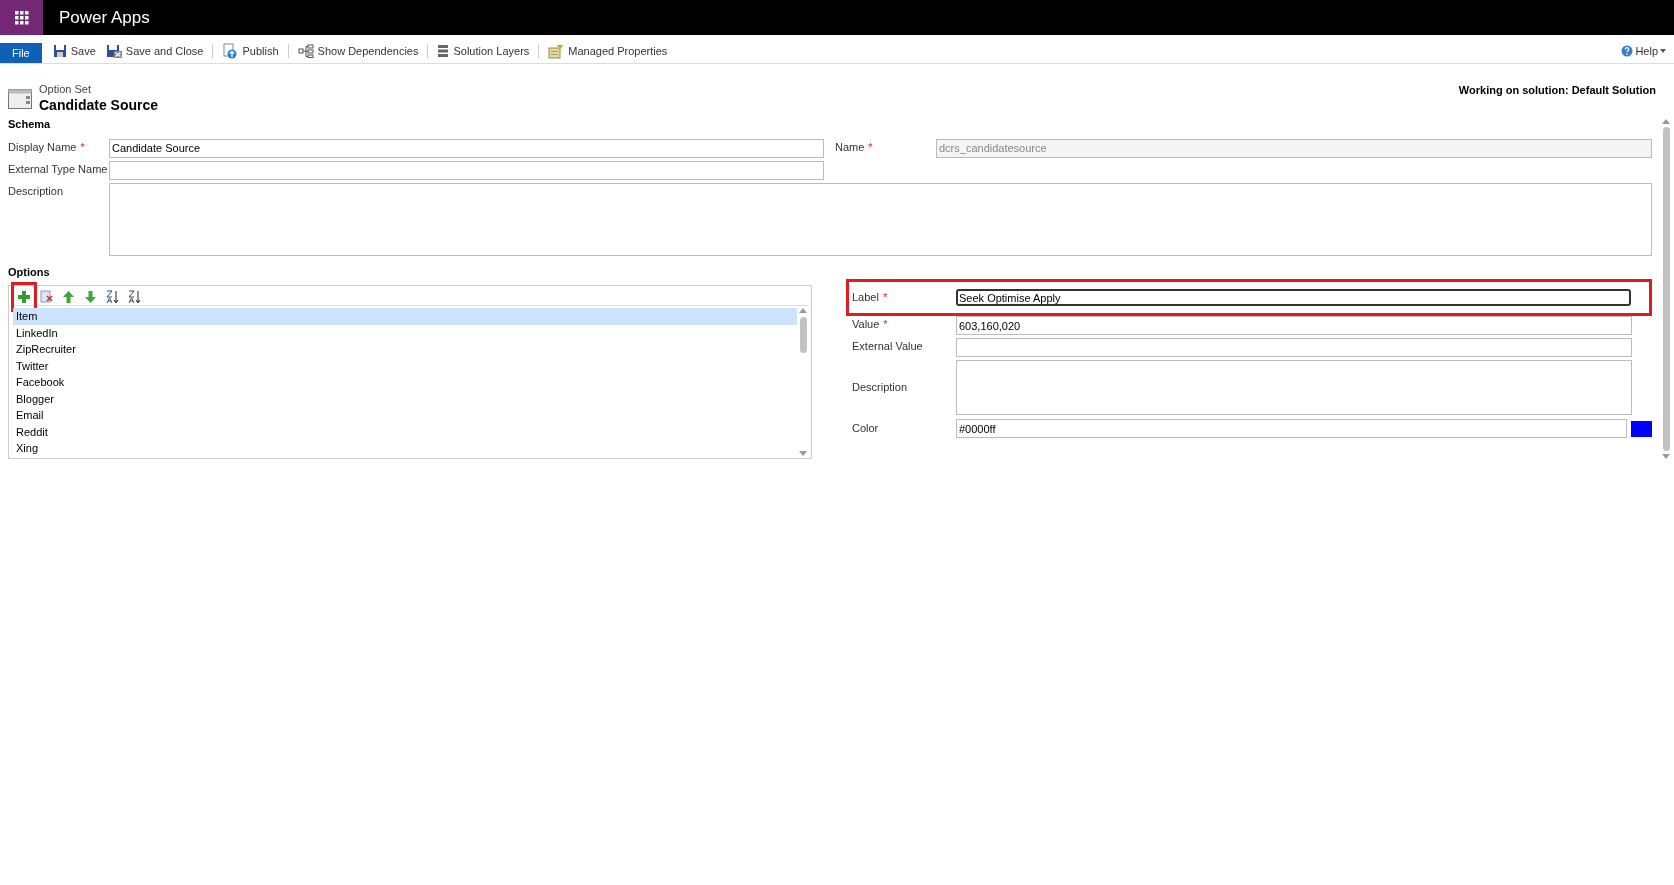 The height and width of the screenshot is (885, 1674). What do you see at coordinates (65, 89) in the screenshot?
I see `entity-type-label: Option Set` at bounding box center [65, 89].